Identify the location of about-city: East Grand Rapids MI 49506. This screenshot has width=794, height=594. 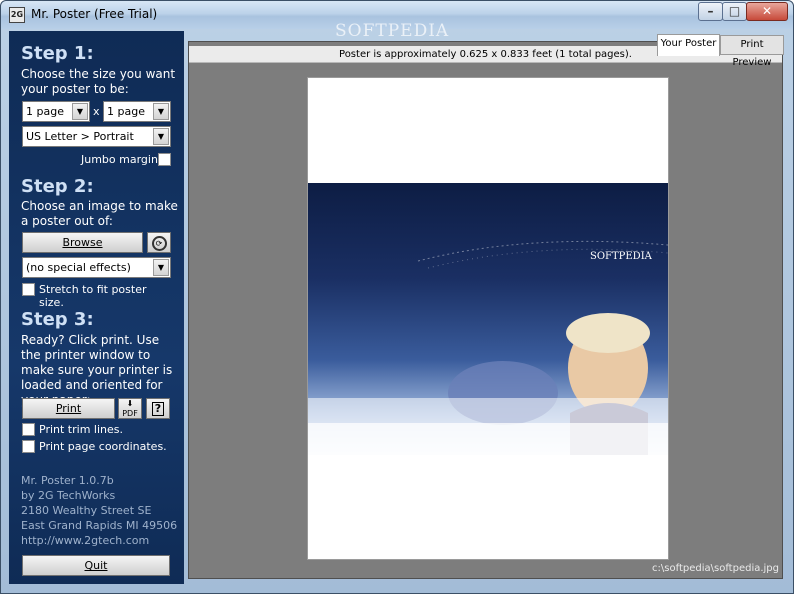
(99, 525).